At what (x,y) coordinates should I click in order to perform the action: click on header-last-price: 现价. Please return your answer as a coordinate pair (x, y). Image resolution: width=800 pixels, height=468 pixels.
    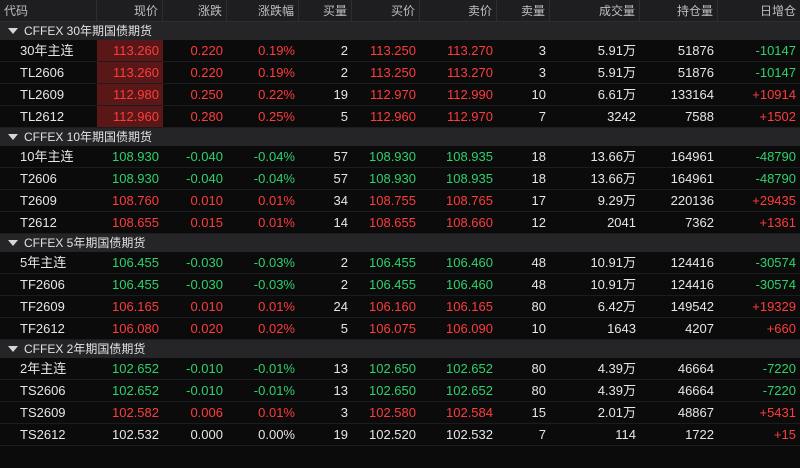
    Looking at the image, I should click on (130, 11).